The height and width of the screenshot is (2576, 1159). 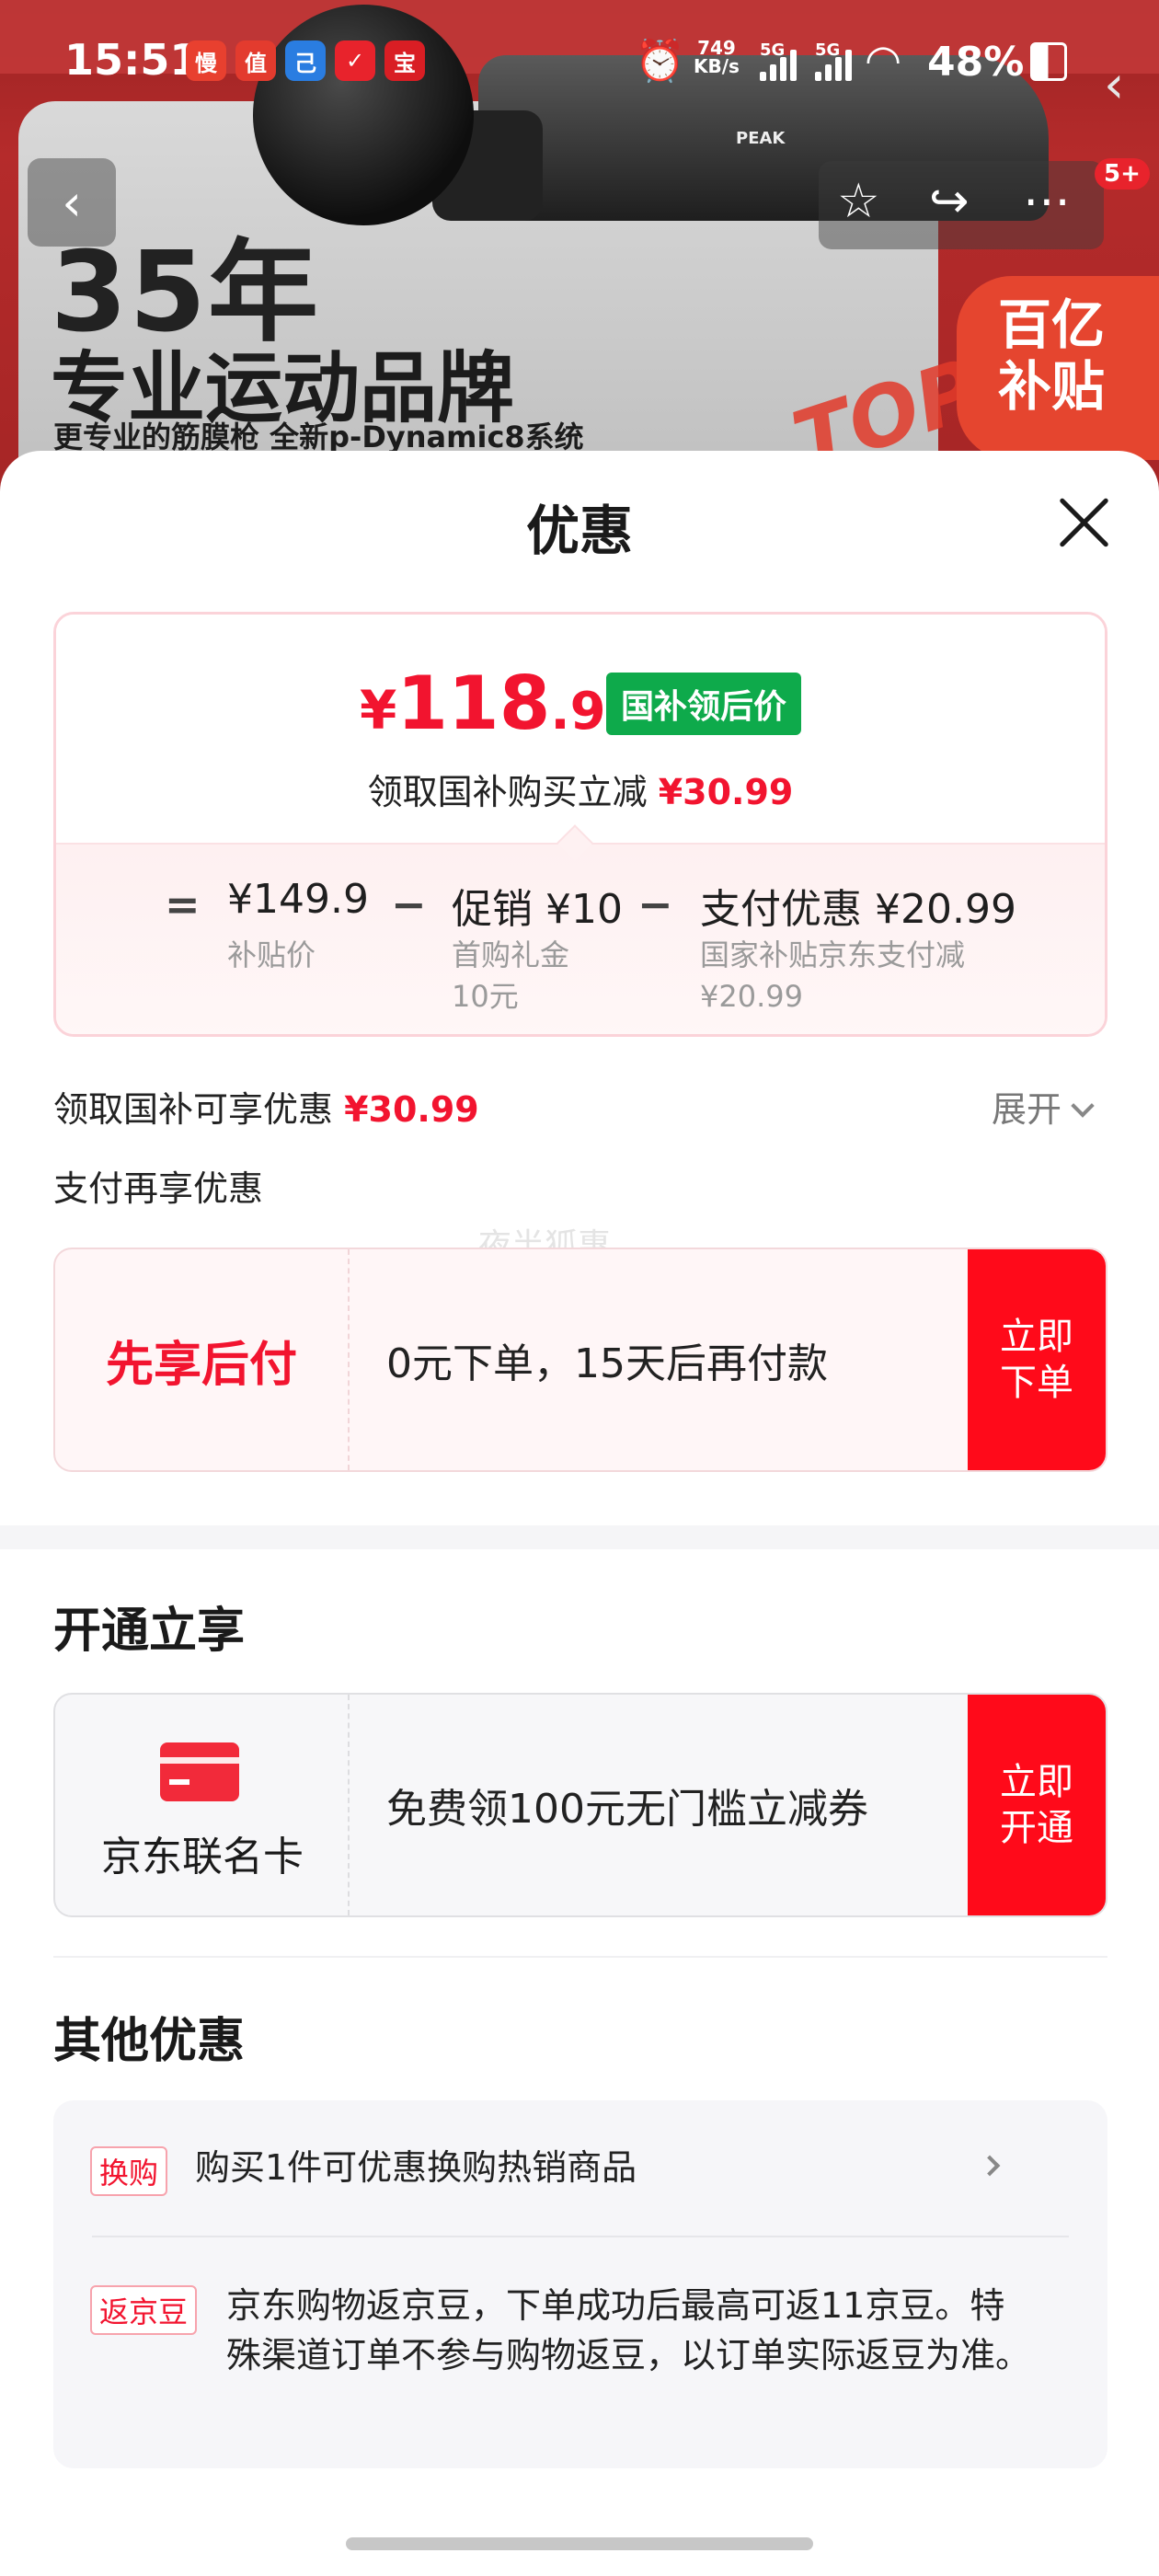 What do you see at coordinates (72, 202) in the screenshot?
I see `back-button: ‹` at bounding box center [72, 202].